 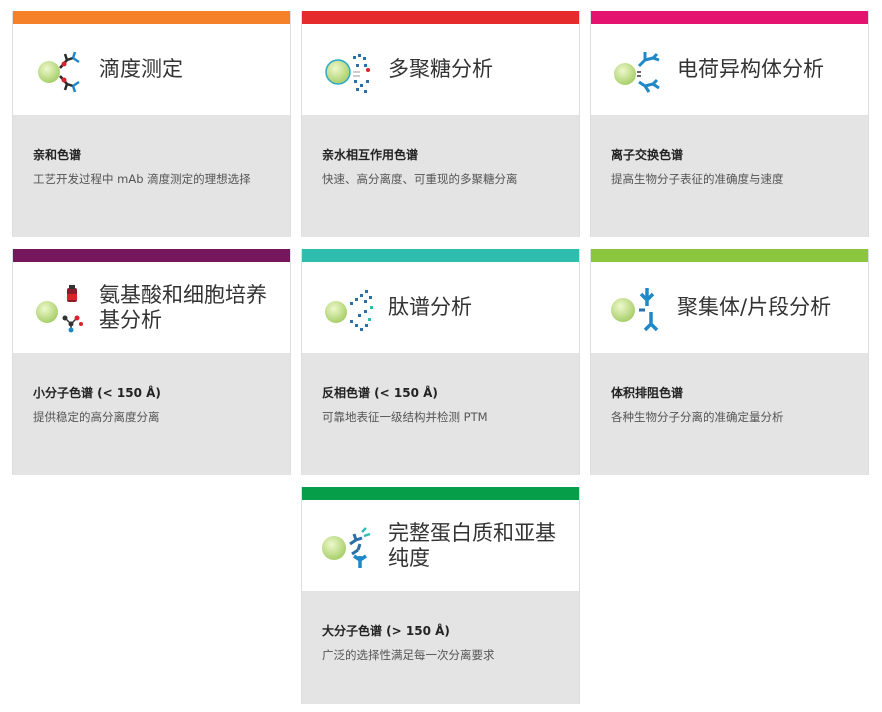 I want to click on aggregate-icon, so click(x=635, y=310).